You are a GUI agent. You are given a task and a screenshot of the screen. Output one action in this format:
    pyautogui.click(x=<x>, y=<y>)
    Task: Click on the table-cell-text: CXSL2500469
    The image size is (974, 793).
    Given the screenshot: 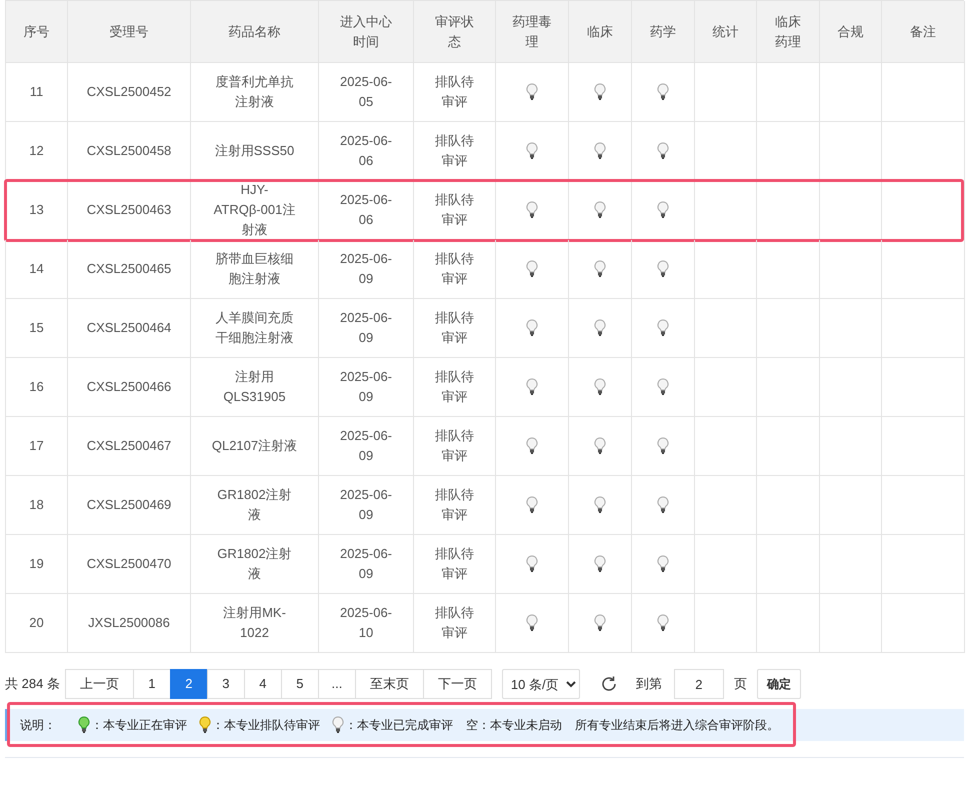 What is the action you would take?
    pyautogui.click(x=129, y=505)
    